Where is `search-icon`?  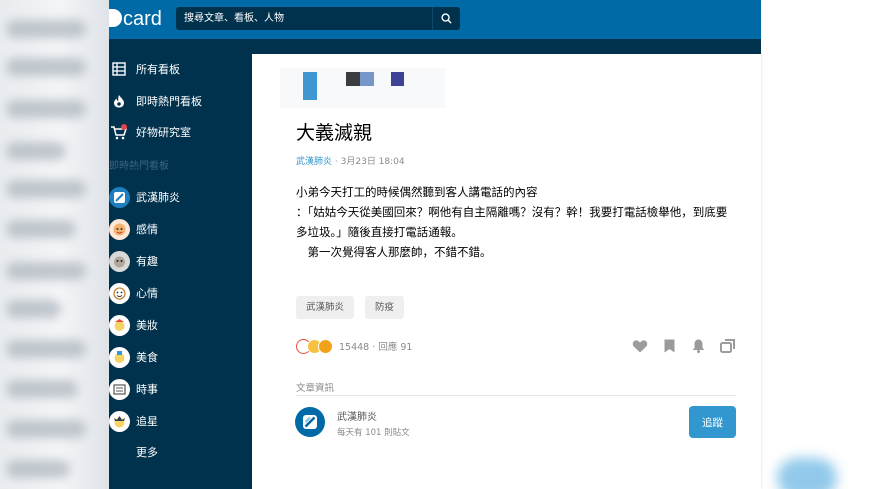 search-icon is located at coordinates (446, 18).